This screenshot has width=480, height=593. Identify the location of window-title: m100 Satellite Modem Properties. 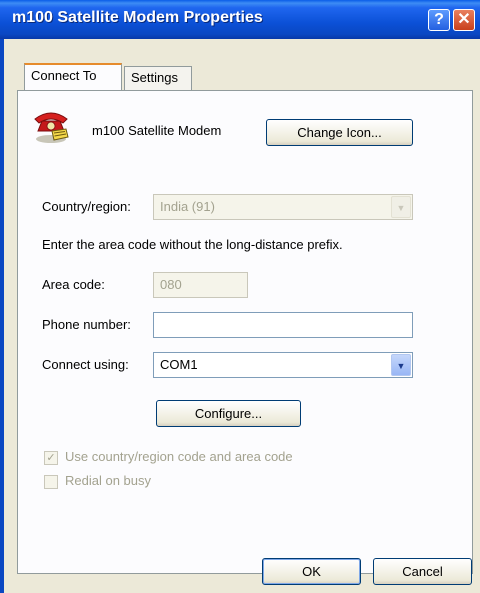
(137, 17).